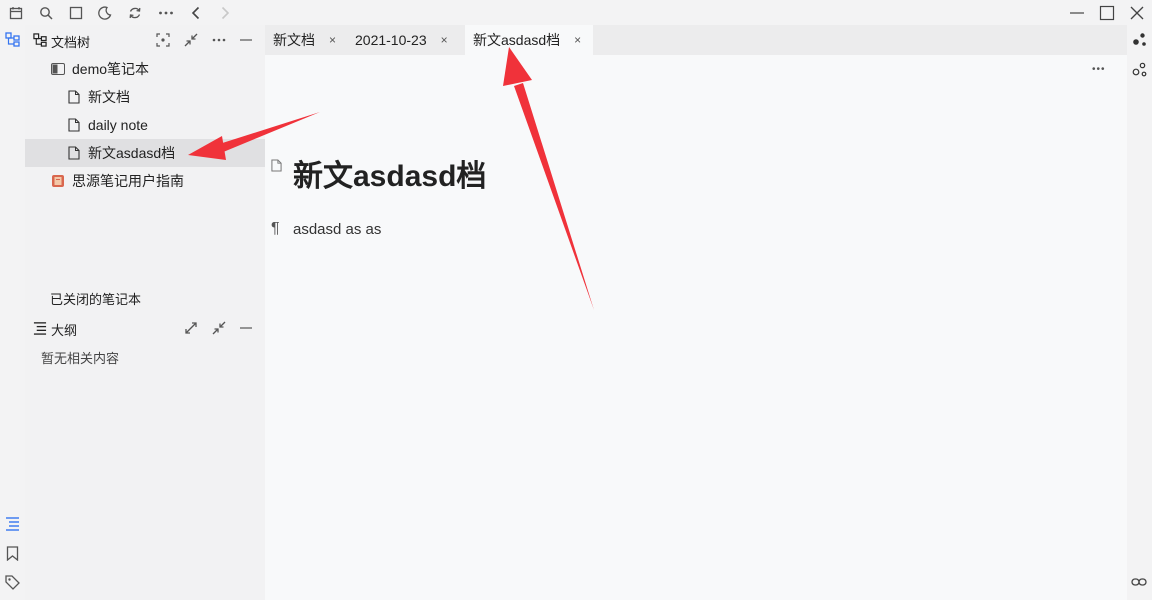 The image size is (1152, 600). Describe the element at coordinates (80, 358) in the screenshot. I see `outline-empty-text: 暂无相关内容` at that location.